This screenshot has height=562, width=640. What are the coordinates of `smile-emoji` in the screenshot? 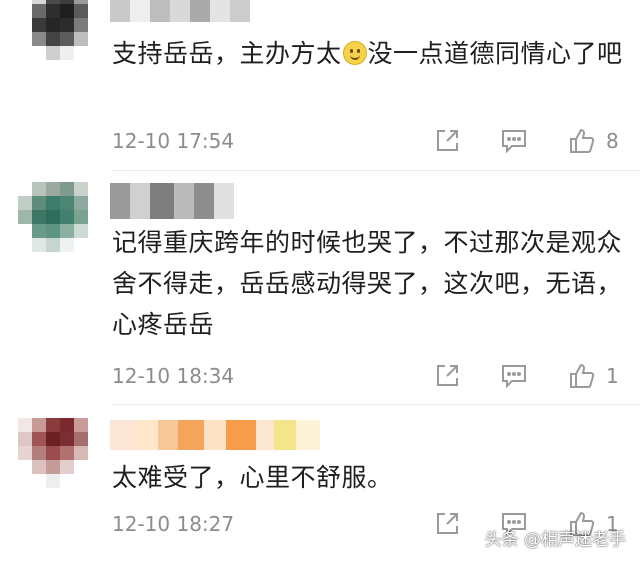 It's located at (354, 53).